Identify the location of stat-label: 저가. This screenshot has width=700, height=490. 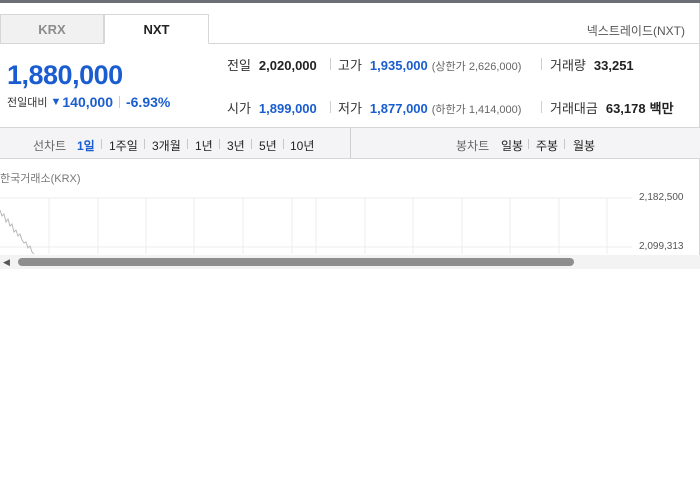
(350, 108).